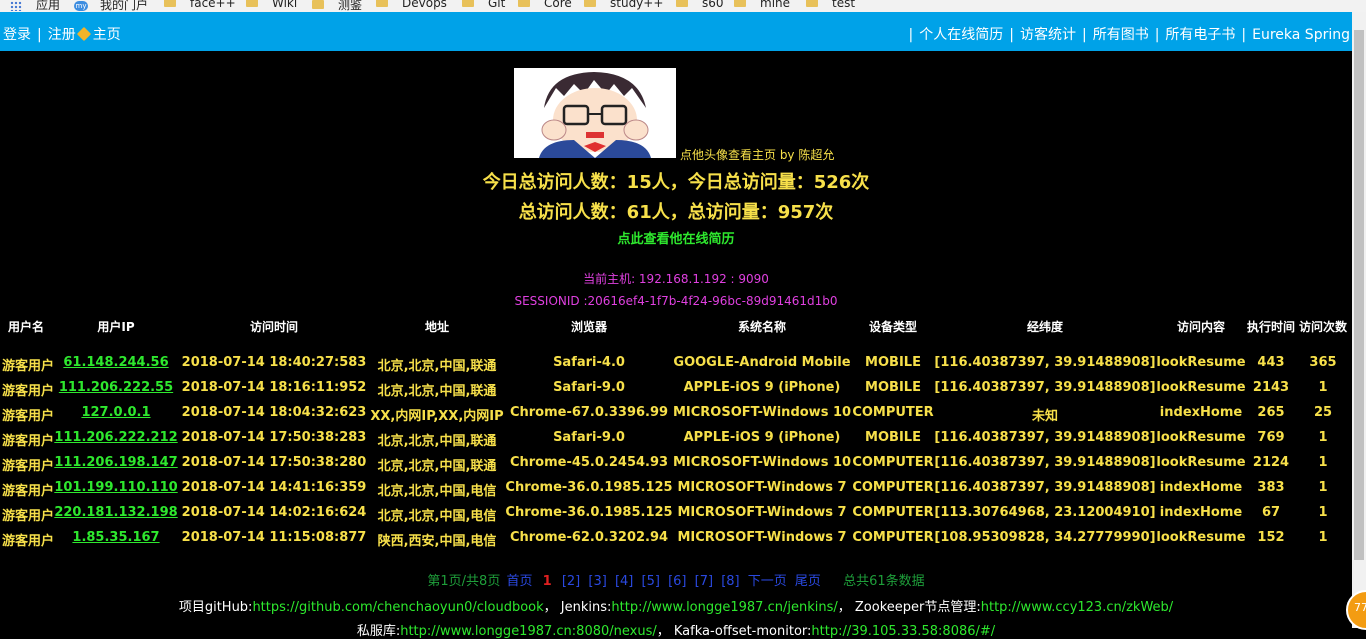 This screenshot has height=639, width=1366. What do you see at coordinates (595, 113) in the screenshot?
I see `avatar` at bounding box center [595, 113].